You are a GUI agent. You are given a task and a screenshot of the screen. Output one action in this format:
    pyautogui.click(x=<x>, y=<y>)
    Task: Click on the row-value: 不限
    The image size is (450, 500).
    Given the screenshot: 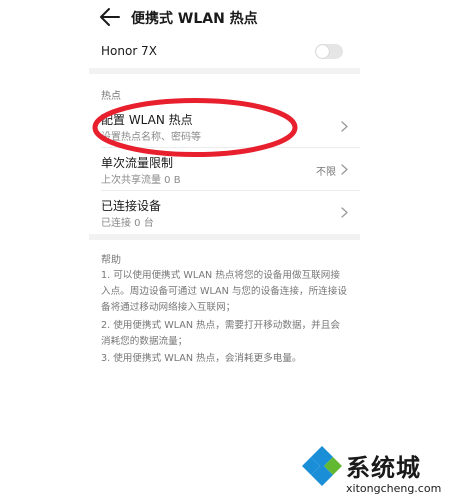 What is the action you would take?
    pyautogui.click(x=326, y=172)
    